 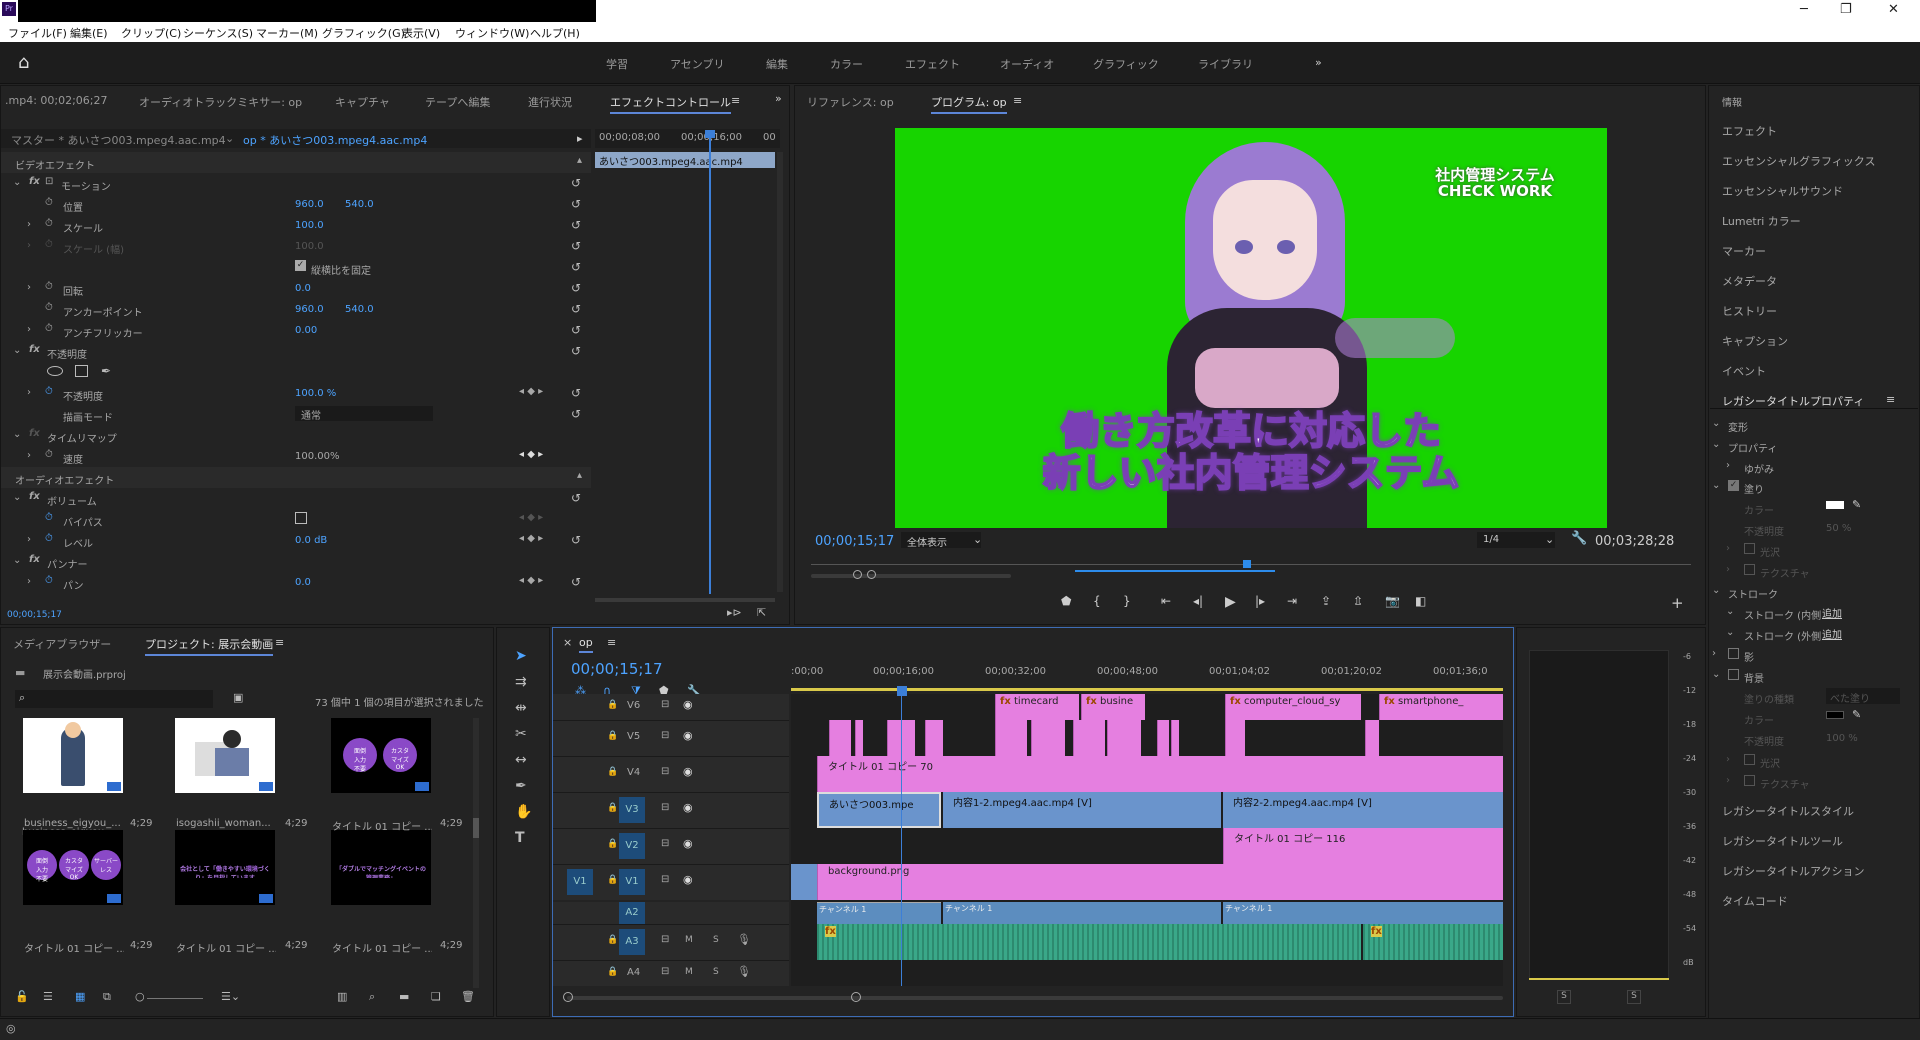 I want to click on panel-essential-sound: エッセンシャルサウンド, so click(x=1782, y=191).